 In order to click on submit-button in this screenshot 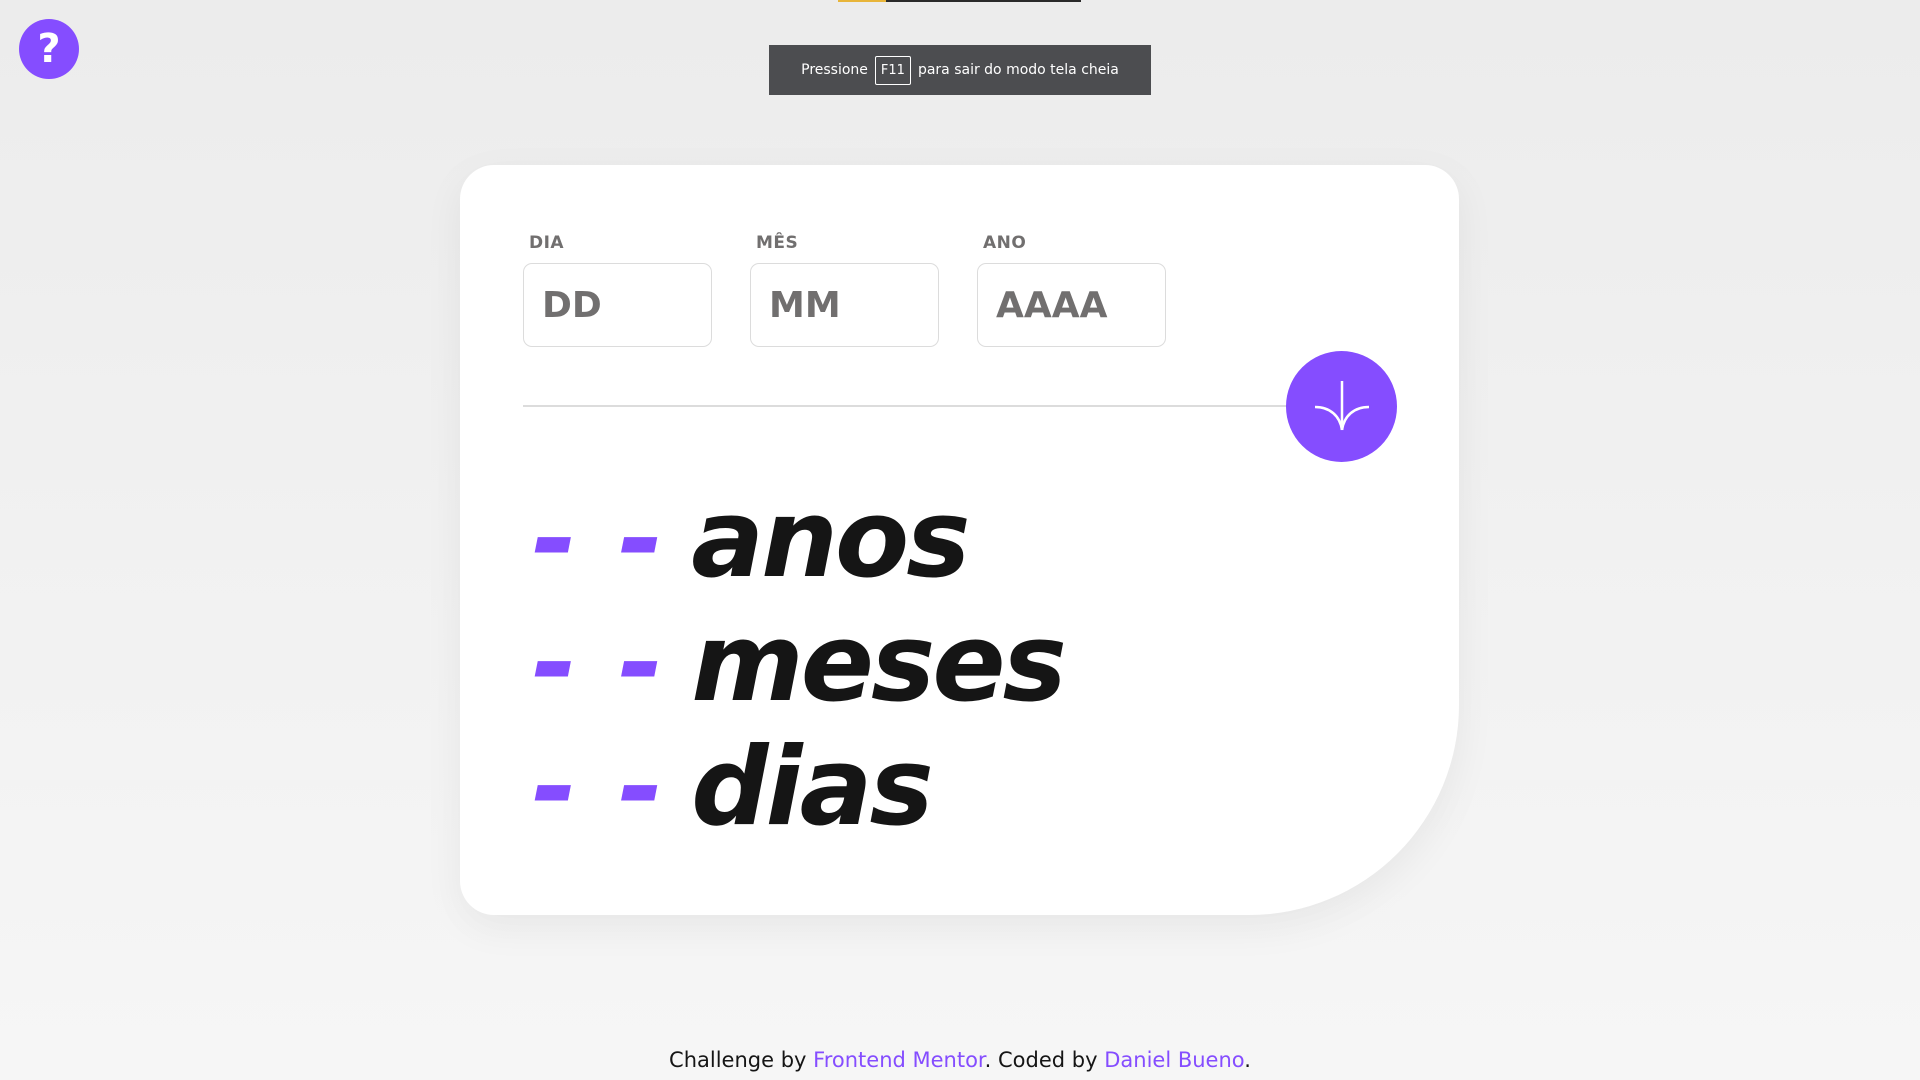, I will do `click(1341, 406)`.